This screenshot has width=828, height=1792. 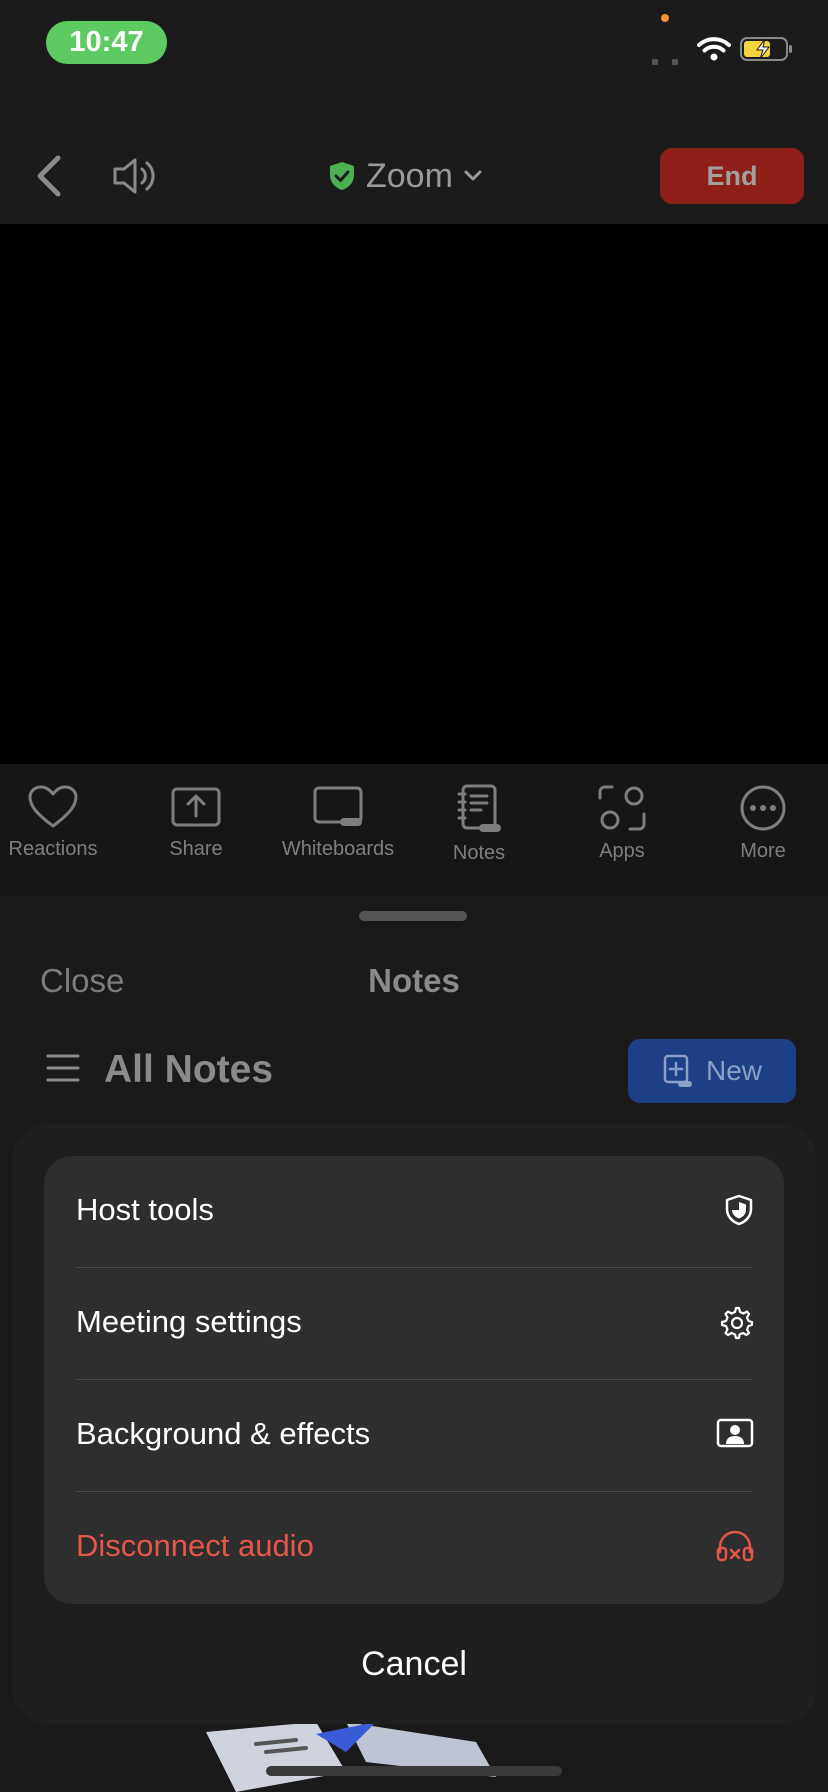 I want to click on back-icon, so click(x=49, y=176).